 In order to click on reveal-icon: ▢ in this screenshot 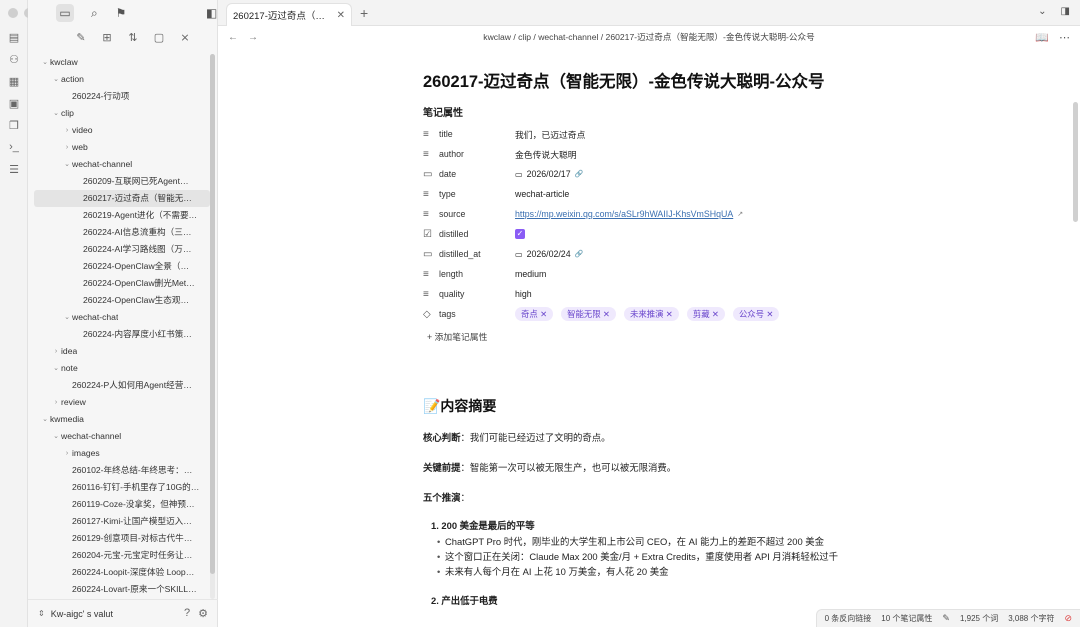, I will do `click(159, 37)`.